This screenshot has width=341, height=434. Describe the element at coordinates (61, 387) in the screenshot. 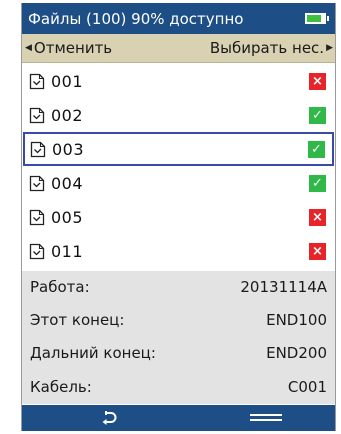

I see `cable-label: Кабель:` at that location.